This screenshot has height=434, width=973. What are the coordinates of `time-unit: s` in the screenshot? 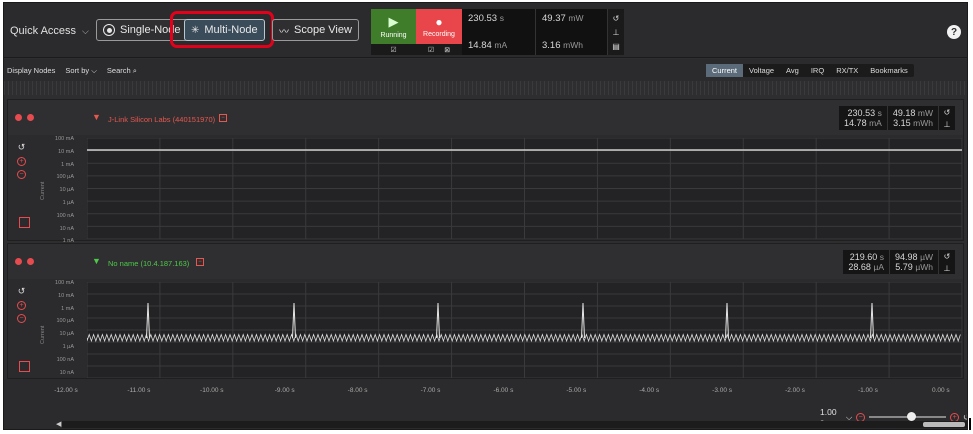 It's located at (501, 18).